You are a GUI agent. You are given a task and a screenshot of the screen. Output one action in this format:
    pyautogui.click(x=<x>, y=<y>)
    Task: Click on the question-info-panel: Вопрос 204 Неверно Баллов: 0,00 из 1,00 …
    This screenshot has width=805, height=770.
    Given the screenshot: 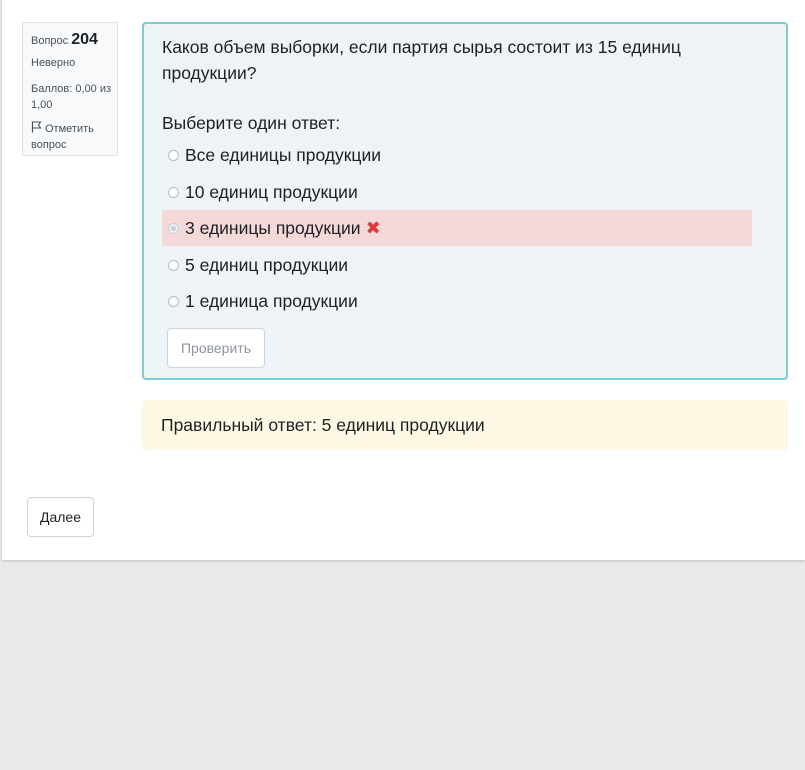 What is the action you would take?
    pyautogui.click(x=70, y=89)
    